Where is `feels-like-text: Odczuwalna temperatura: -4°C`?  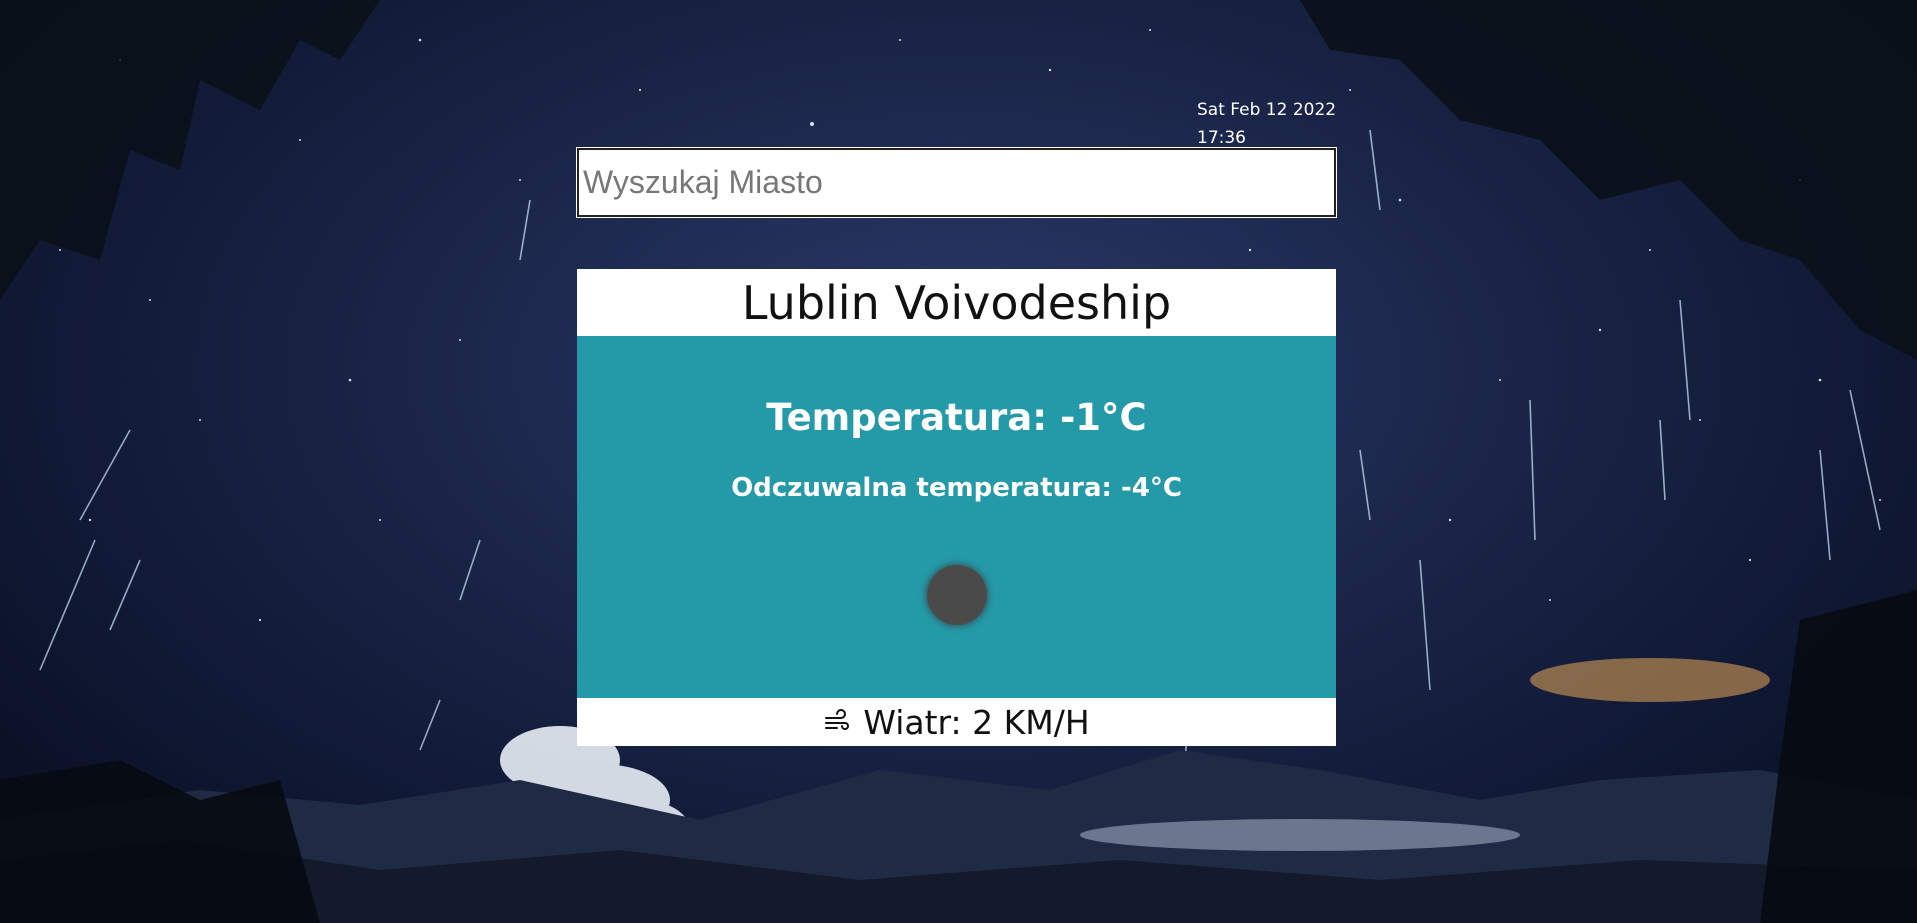
feels-like-text: Odczuwalna temperatura: -4°C is located at coordinates (956, 488).